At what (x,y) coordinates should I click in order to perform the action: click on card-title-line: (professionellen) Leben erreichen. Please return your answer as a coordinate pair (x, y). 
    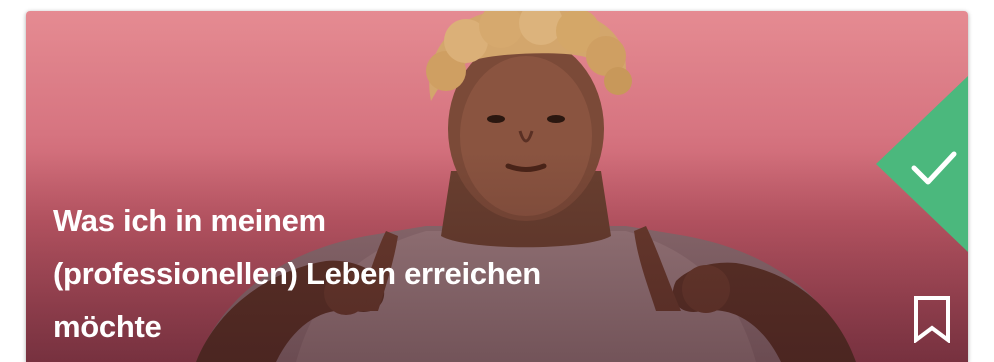
    Looking at the image, I should click on (297, 273).